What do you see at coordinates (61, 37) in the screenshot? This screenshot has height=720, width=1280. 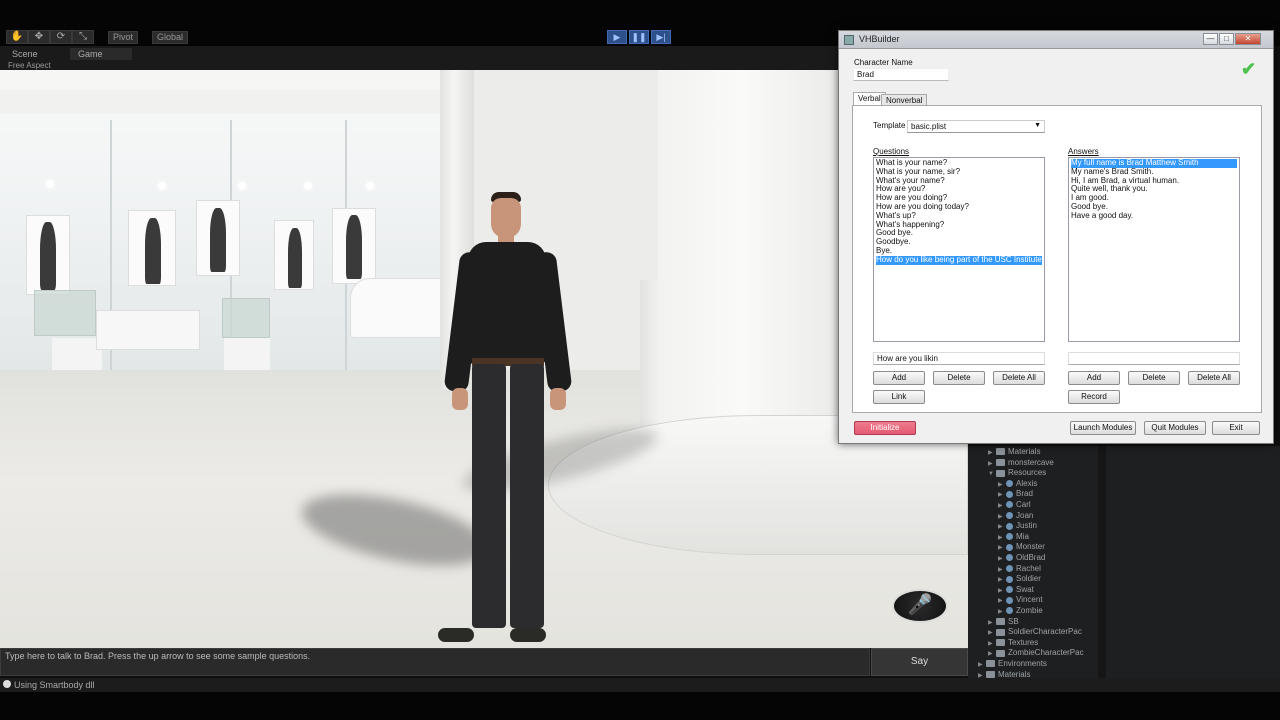 I see `rotate-tool-icon: ⟳` at bounding box center [61, 37].